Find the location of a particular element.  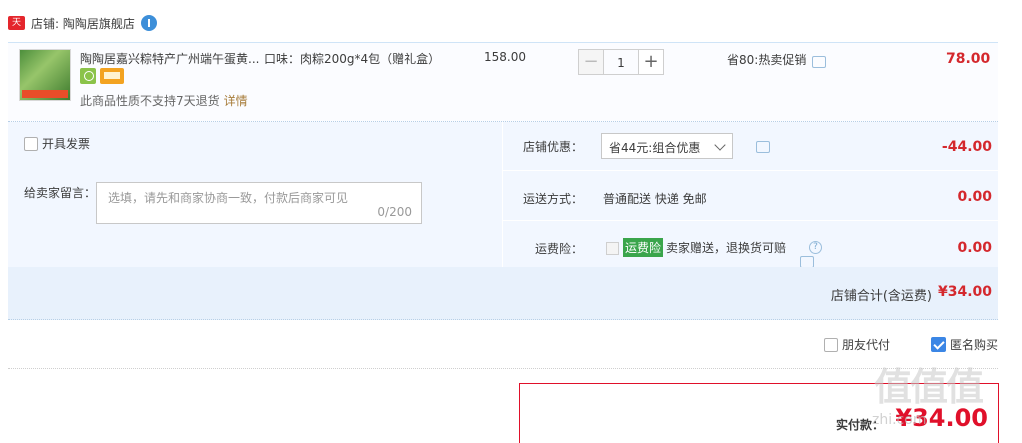

quantity-stepper: − 1 + is located at coordinates (621, 62).